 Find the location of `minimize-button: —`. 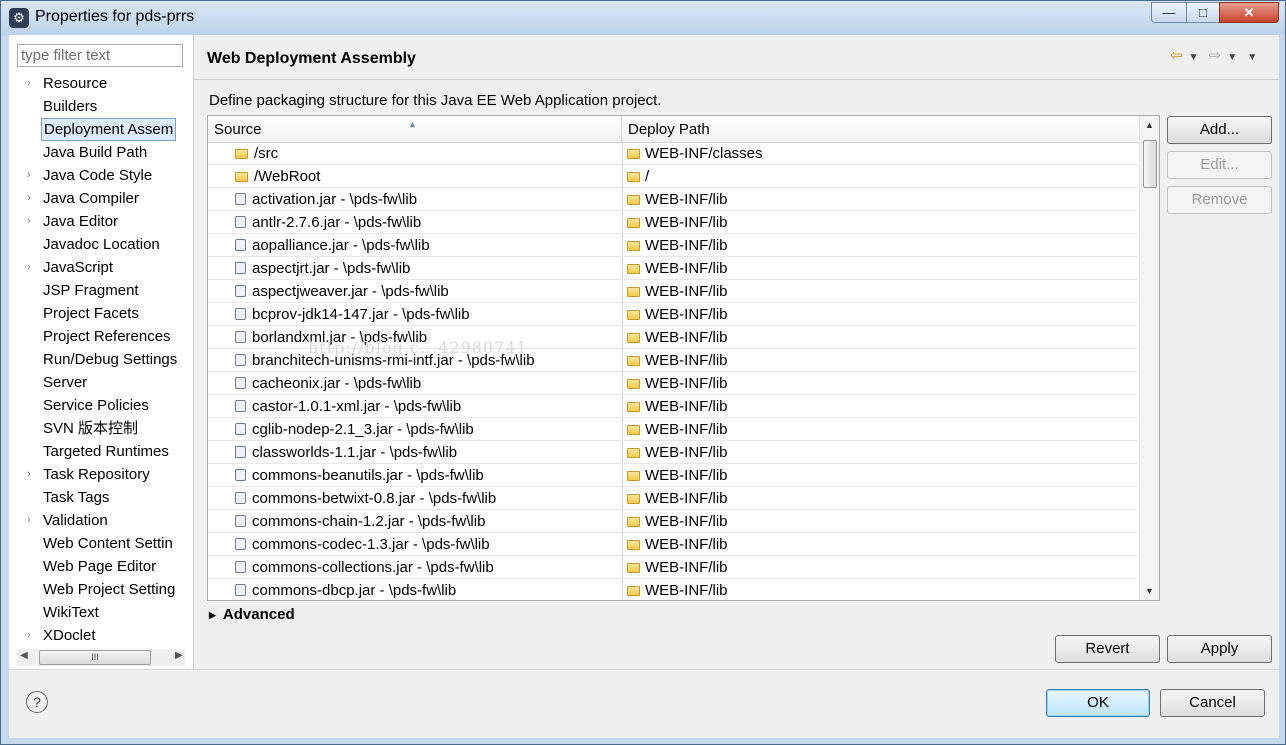

minimize-button: — is located at coordinates (1169, 12).